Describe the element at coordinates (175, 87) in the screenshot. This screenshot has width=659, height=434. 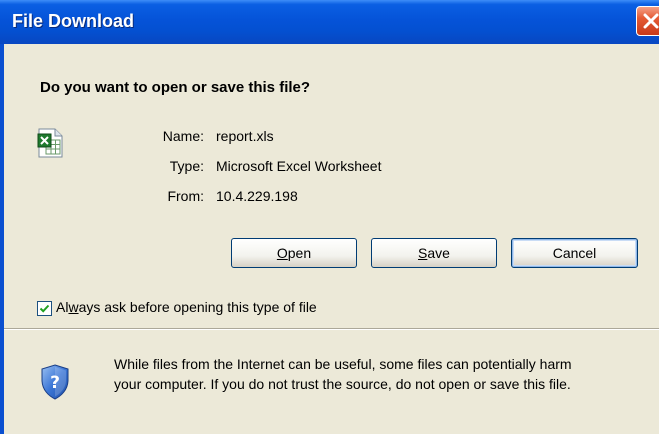
I see `dialog-question: Do you want to open or save this file?` at that location.